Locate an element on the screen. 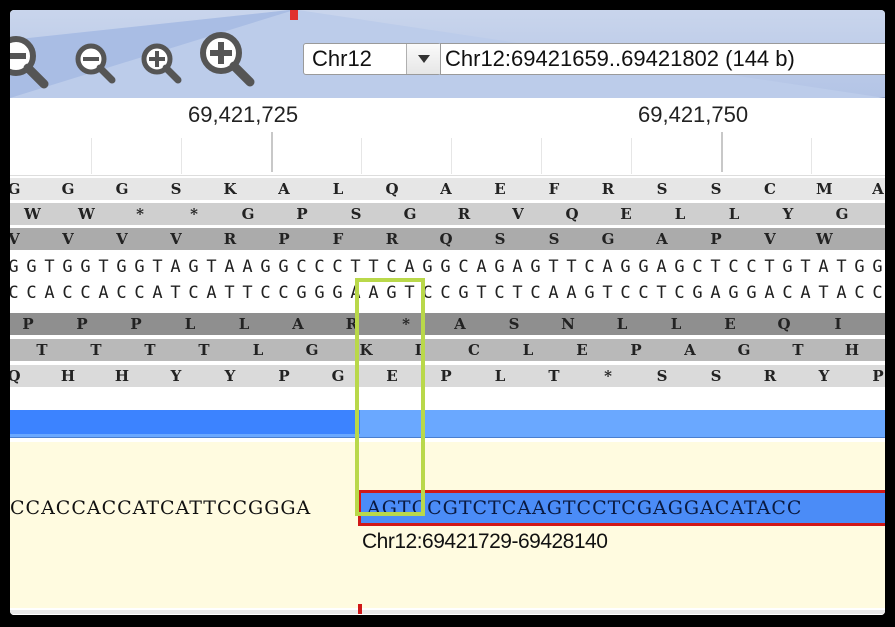 Image resolution: width=895 pixels, height=627 pixels. locus-input: Chr12:69421659..69421802 (144 b) is located at coordinates (662, 59).